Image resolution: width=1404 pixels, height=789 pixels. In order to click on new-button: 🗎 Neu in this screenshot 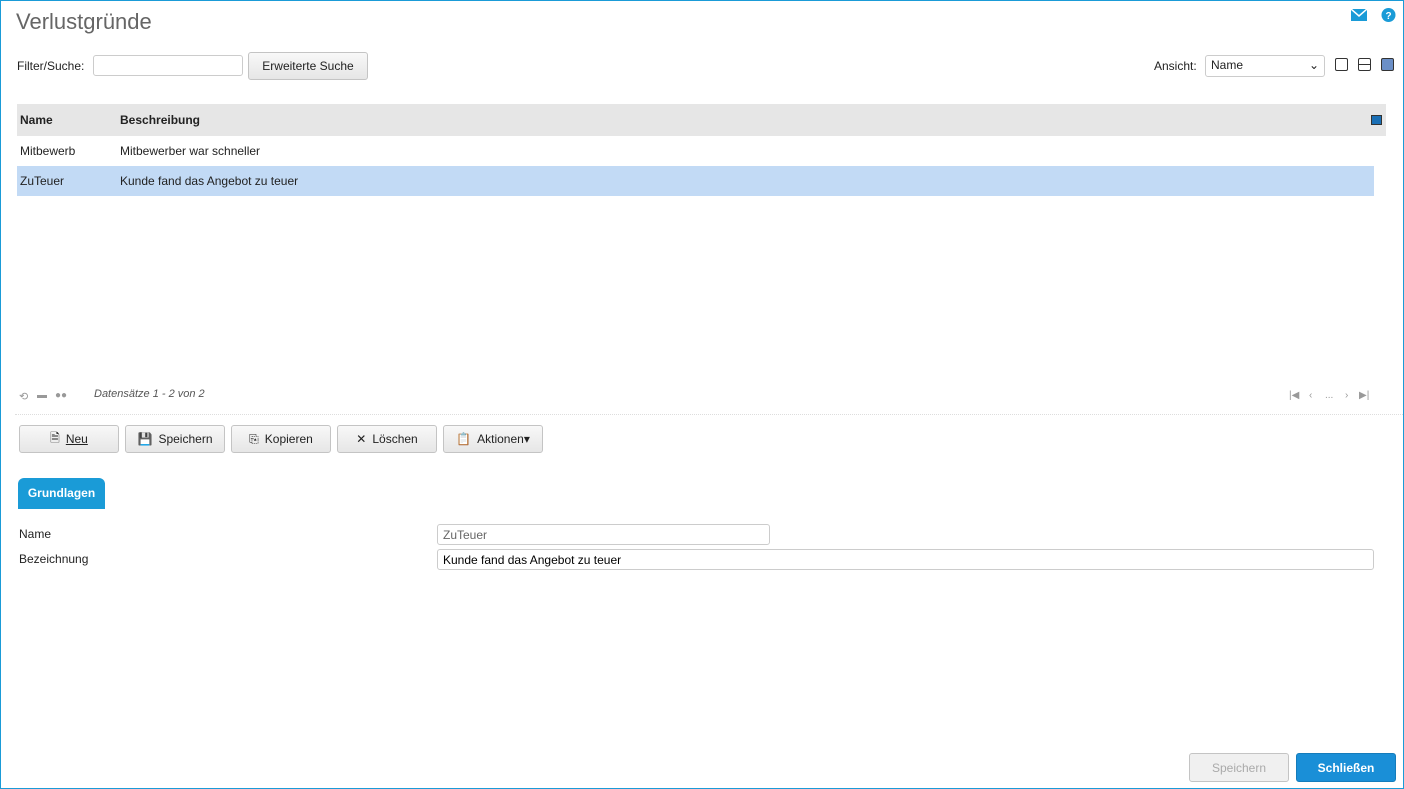, I will do `click(69, 439)`.